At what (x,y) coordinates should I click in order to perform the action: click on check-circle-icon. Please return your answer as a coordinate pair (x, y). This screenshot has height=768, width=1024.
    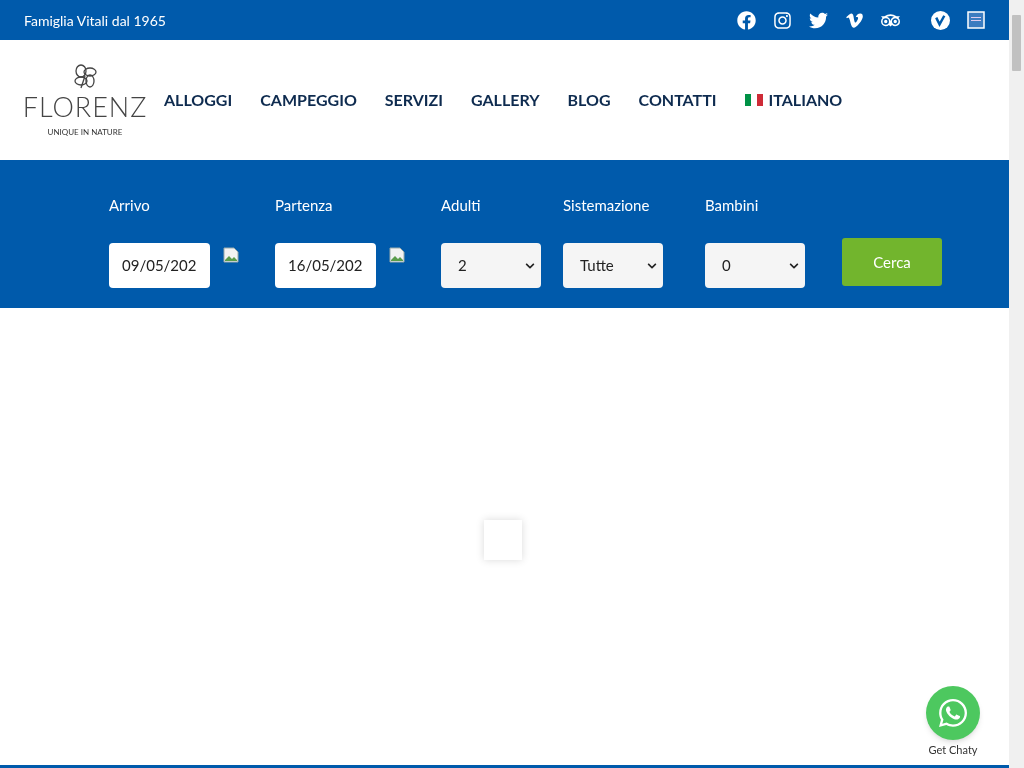
    Looking at the image, I should click on (940, 20).